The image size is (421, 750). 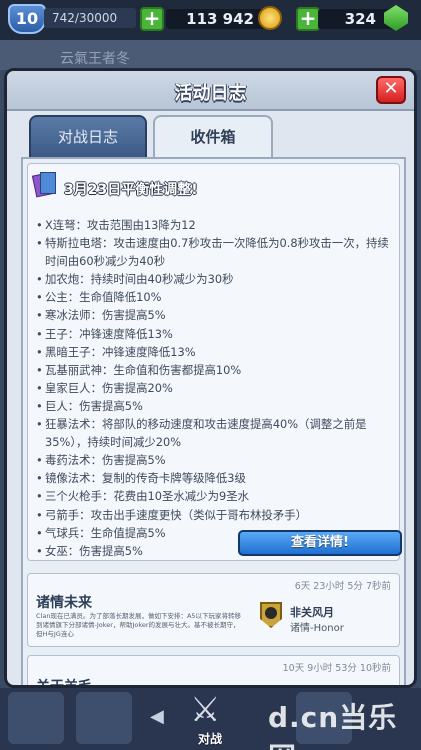 I want to click on dialog-header: 活动日志 ✕, so click(x=210, y=91).